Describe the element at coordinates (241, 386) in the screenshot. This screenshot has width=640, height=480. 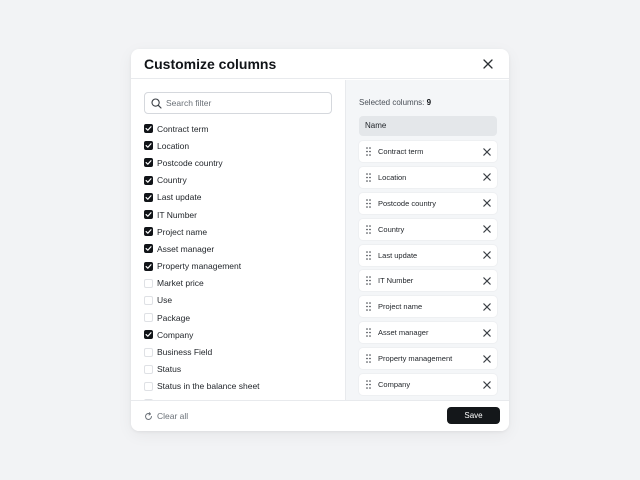
I see `column-option: Status in the balance sheet` at that location.